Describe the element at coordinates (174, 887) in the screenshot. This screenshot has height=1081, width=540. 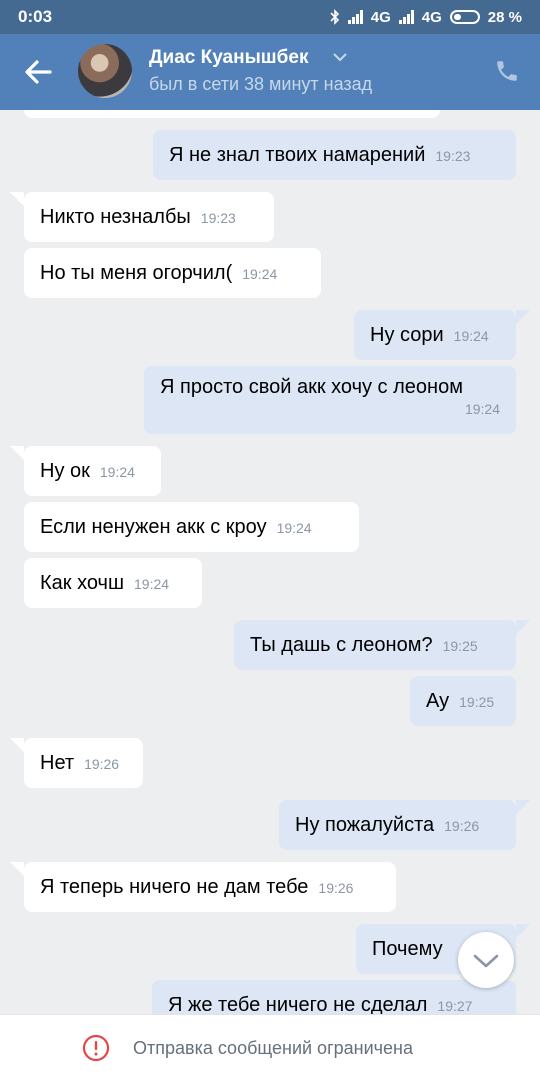
I see `message-text: Я теперь ничего не дам тебе` at that location.